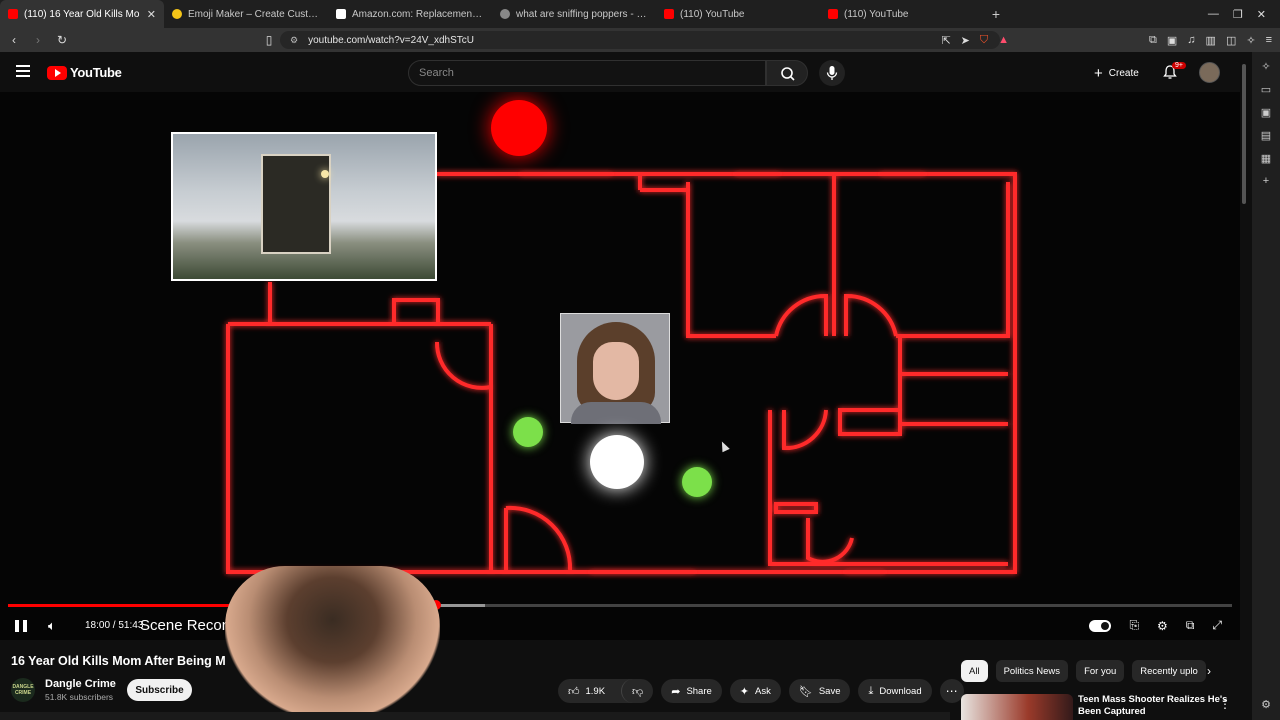  I want to click on bookmarks-sidebar-icon: ▤, so click(1266, 135).